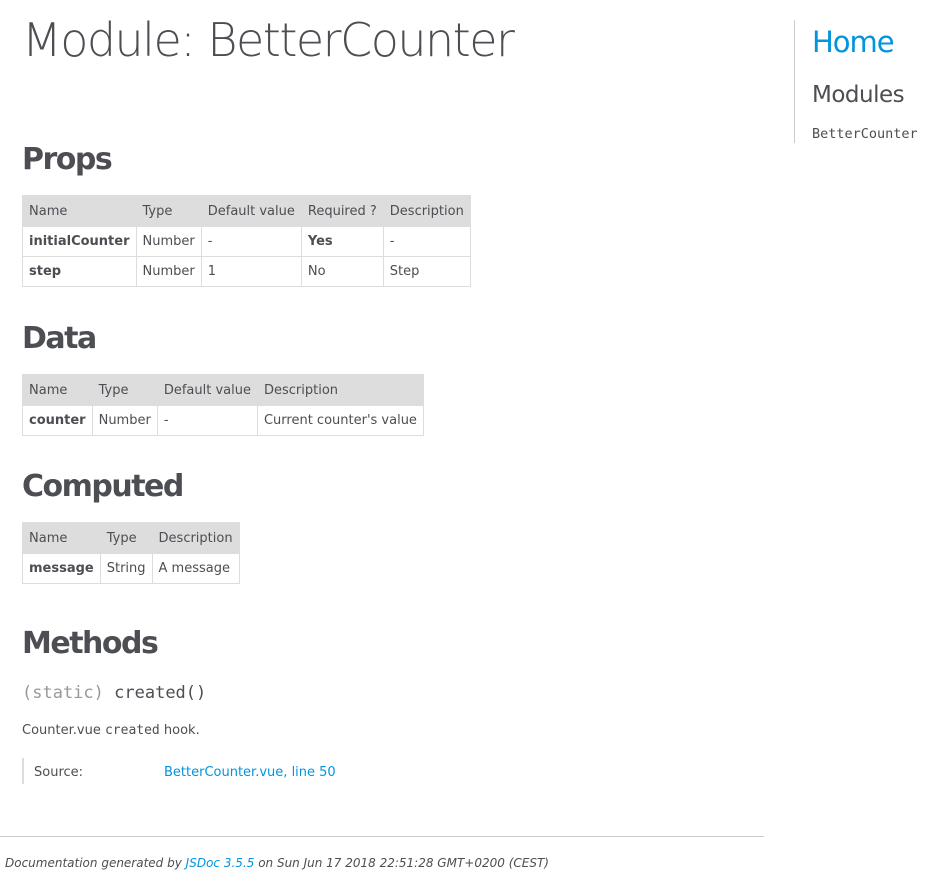 Image resolution: width=938 pixels, height=884 pixels. Describe the element at coordinates (426, 241) in the screenshot. I see `prop-description: -` at that location.